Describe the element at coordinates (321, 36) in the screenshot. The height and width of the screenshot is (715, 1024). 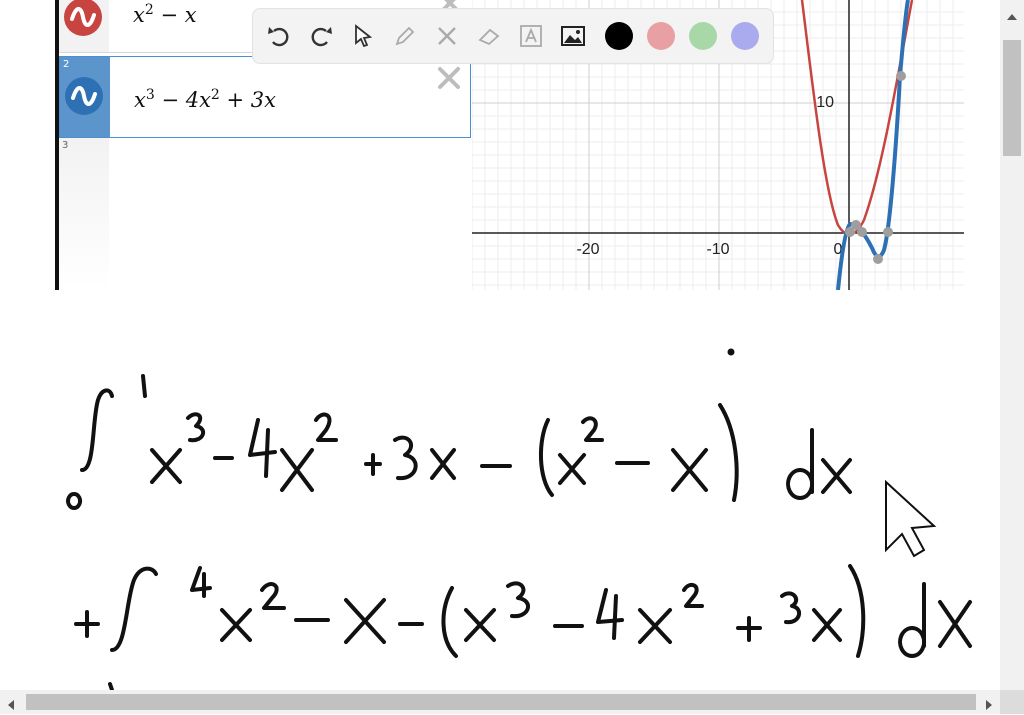
I see `redo-icon` at that location.